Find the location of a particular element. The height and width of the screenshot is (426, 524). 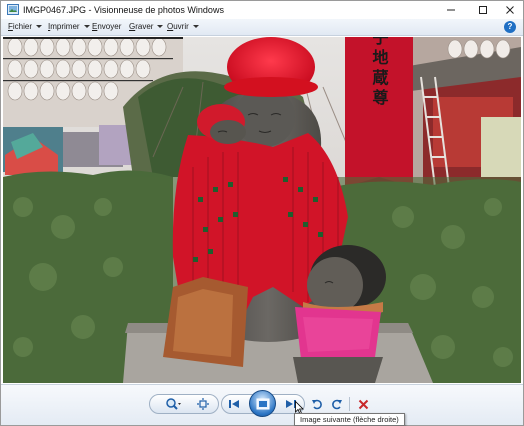

banner-text: 母子地蔵尊 is located at coordinates (379, 73).